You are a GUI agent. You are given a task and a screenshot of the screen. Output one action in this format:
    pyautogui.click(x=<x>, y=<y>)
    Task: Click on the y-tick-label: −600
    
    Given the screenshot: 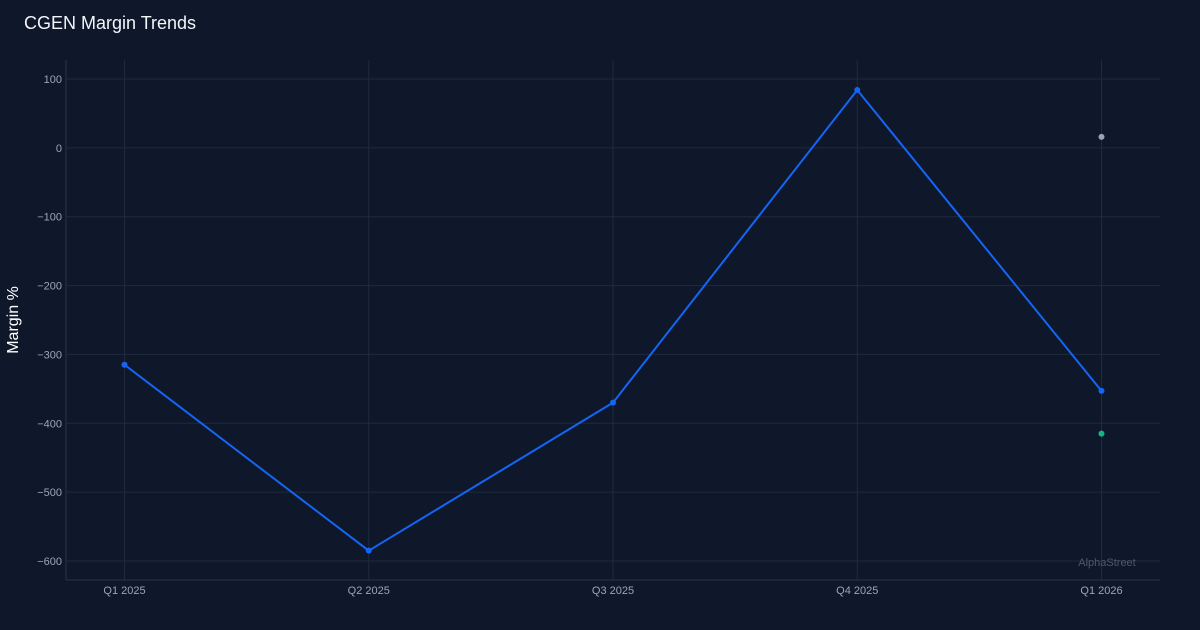 What is the action you would take?
    pyautogui.click(x=49, y=562)
    